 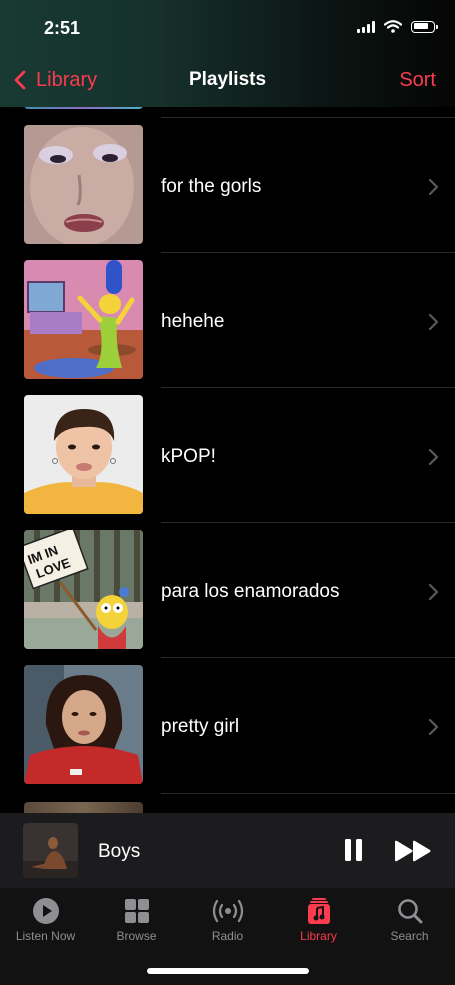 What do you see at coordinates (250, 591) in the screenshot?
I see `playlist-title: para los enamorados` at bounding box center [250, 591].